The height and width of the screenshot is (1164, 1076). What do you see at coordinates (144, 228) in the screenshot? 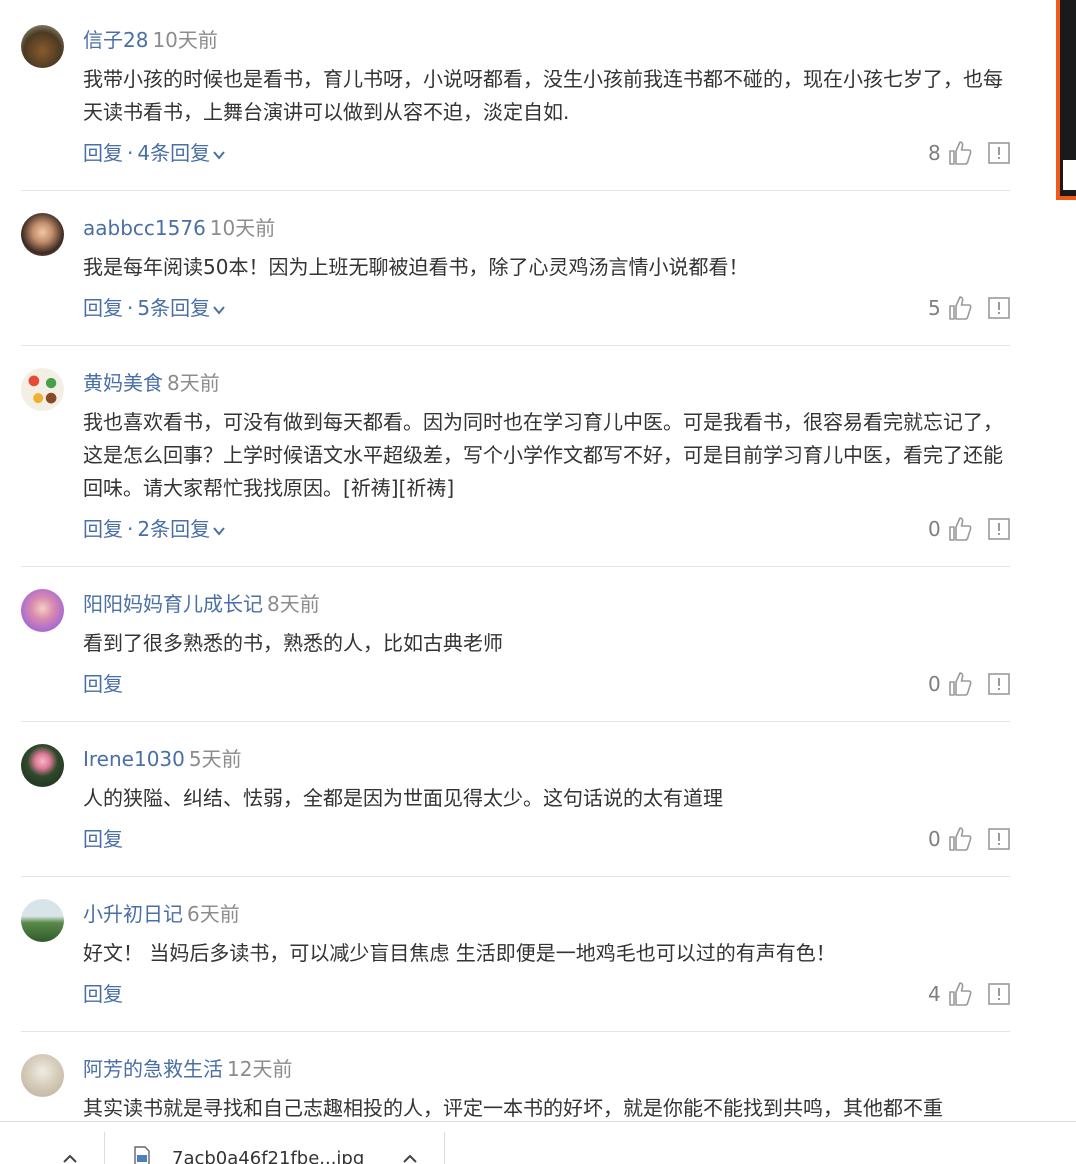
I see `username-text: aabbcc1576` at bounding box center [144, 228].